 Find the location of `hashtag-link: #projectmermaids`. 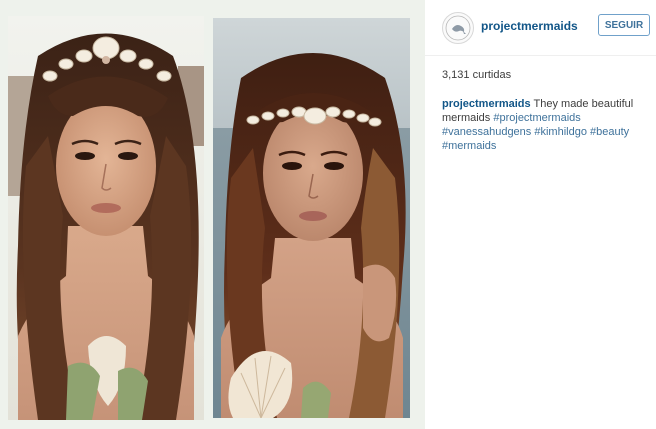

hashtag-link: #projectmermaids is located at coordinates (536, 118).